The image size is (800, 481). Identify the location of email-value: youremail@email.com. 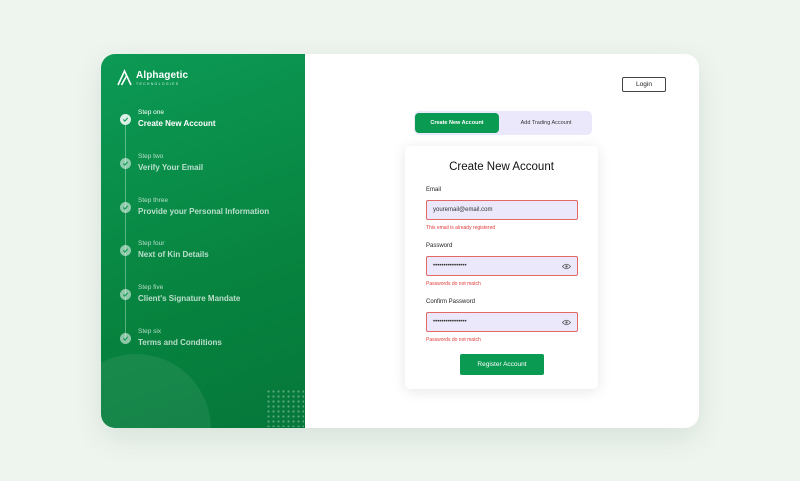
(463, 210).